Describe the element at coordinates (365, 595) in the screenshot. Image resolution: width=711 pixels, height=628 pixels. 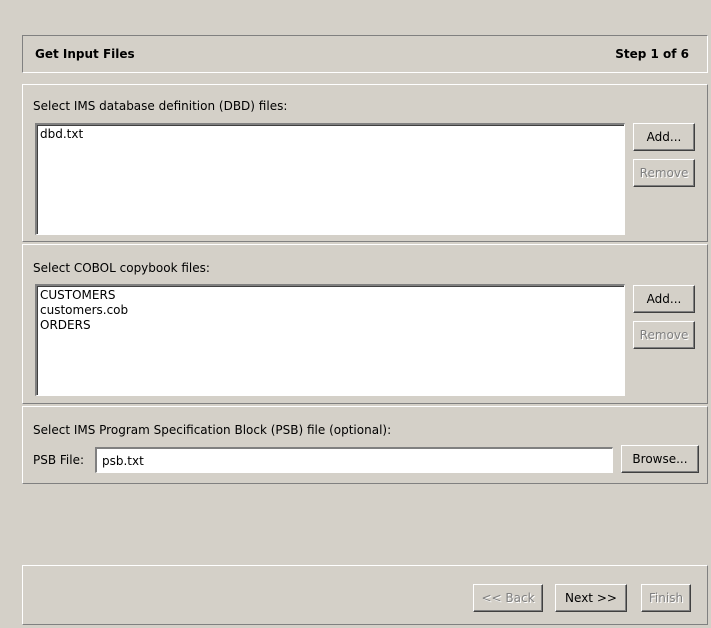
I see `wizard-footer: << Back Next >> Finish` at that location.